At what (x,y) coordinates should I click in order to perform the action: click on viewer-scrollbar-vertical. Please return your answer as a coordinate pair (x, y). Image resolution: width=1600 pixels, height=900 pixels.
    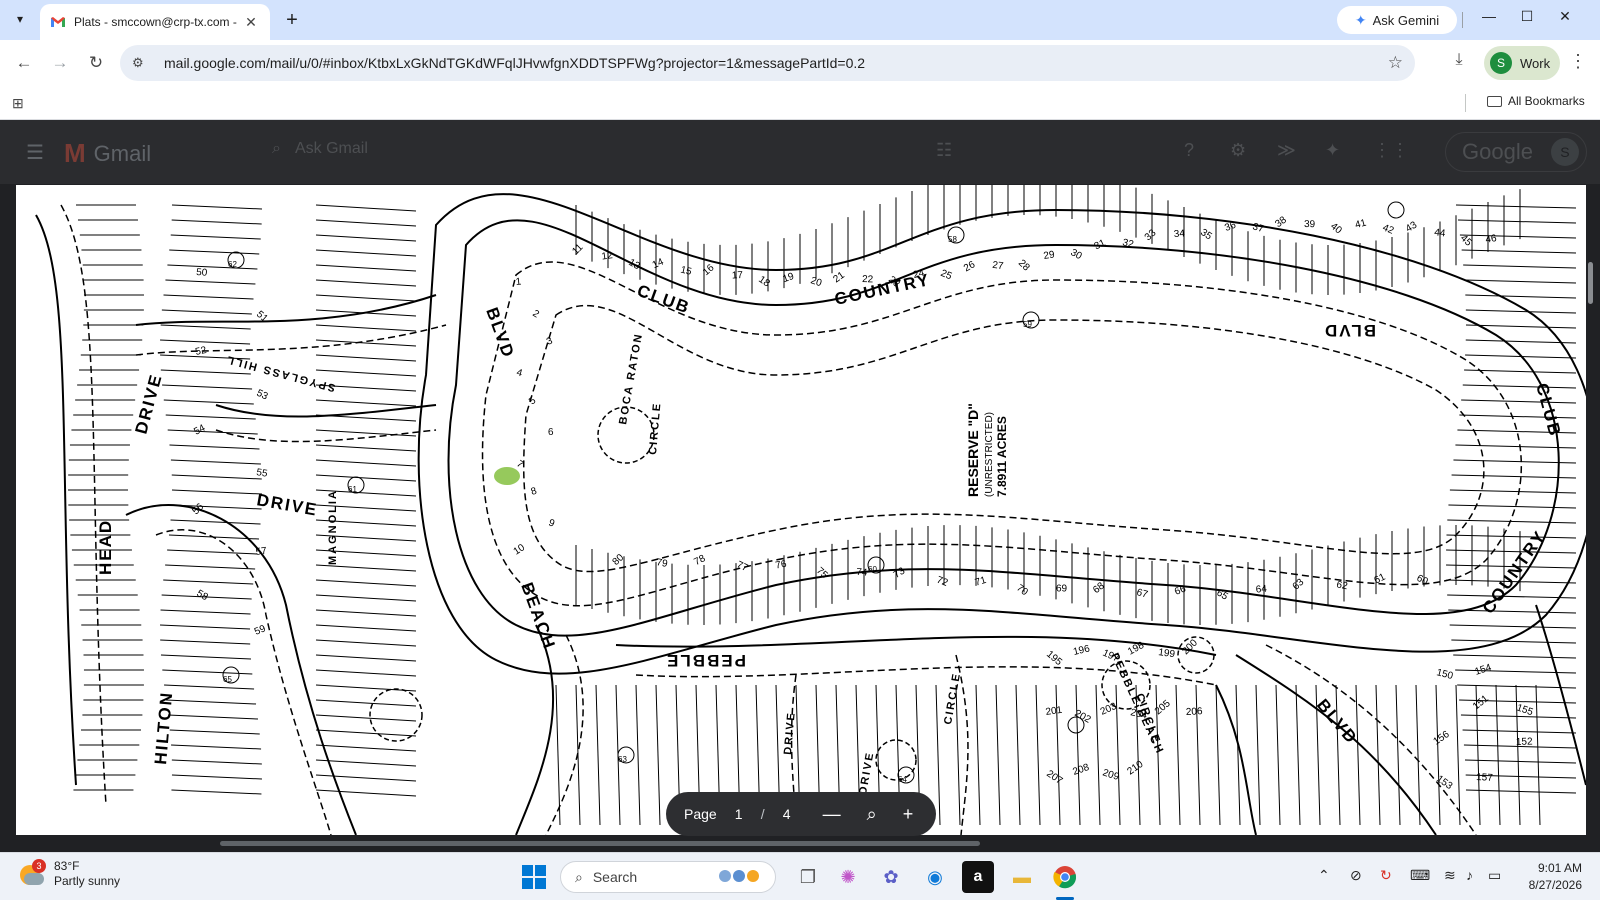
    Looking at the image, I should click on (1590, 283).